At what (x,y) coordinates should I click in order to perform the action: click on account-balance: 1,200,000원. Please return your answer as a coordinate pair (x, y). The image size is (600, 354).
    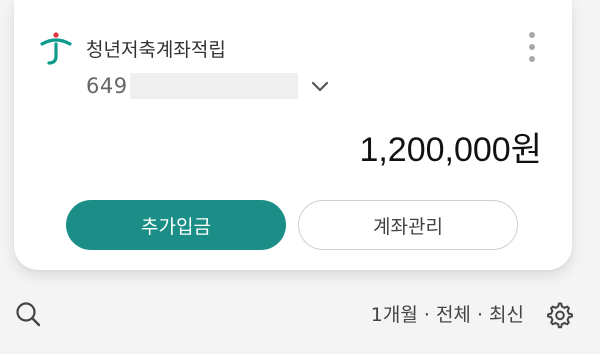
    Looking at the image, I should click on (450, 150).